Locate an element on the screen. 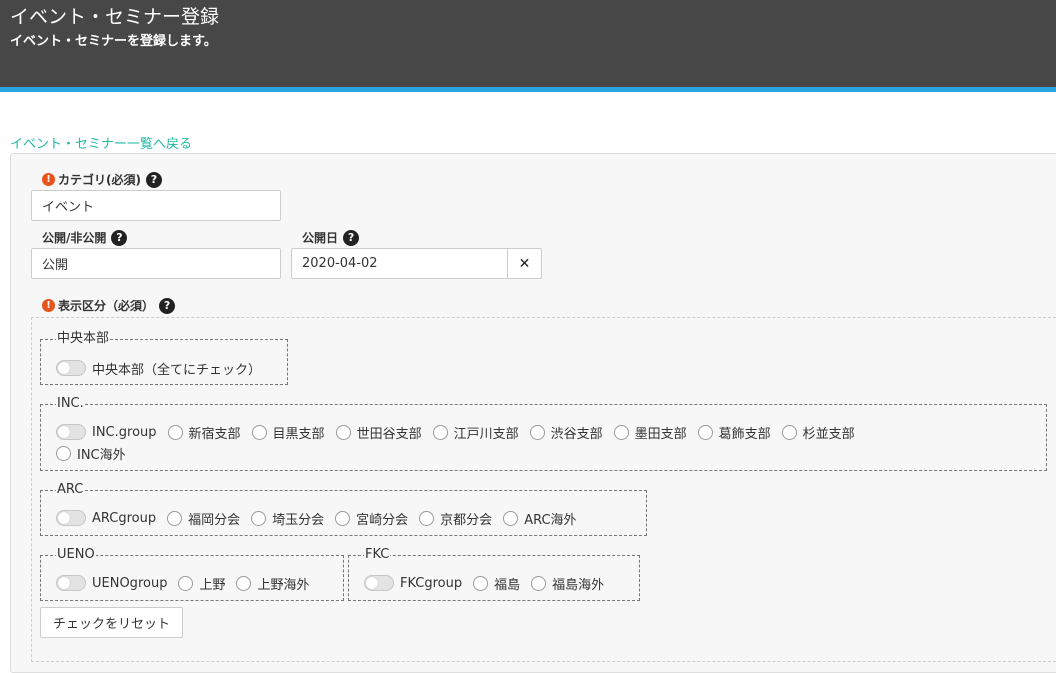 The height and width of the screenshot is (673, 1056). category-label: ! カテゴリ(必須) ? is located at coordinates (102, 179).